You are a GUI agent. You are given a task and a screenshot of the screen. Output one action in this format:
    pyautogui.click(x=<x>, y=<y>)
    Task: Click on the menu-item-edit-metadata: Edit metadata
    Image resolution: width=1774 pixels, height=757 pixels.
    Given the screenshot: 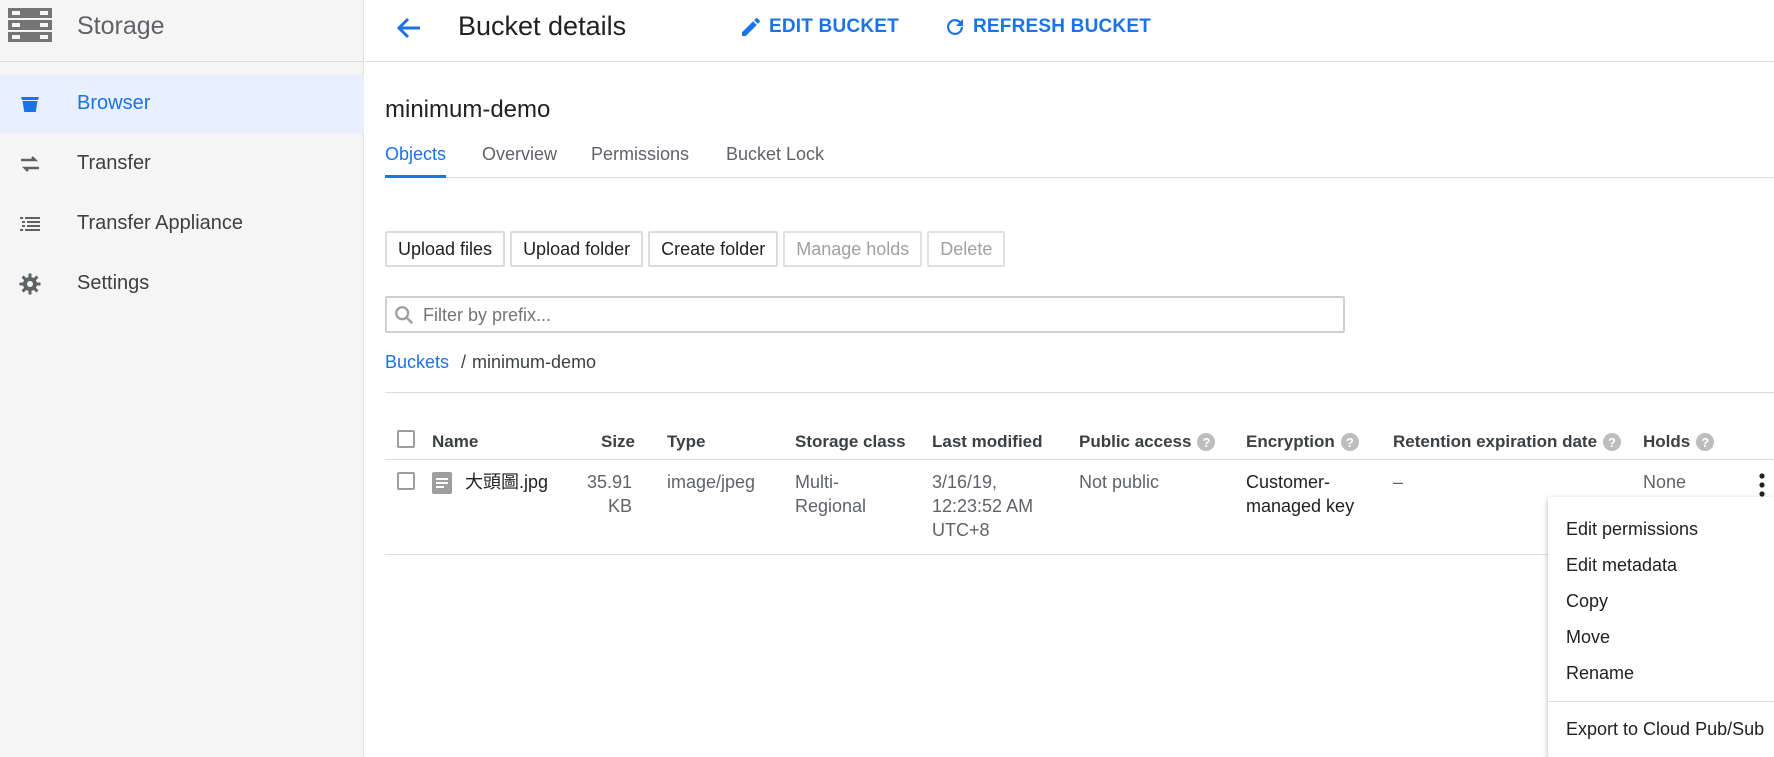 What is the action you would take?
    pyautogui.click(x=1621, y=565)
    